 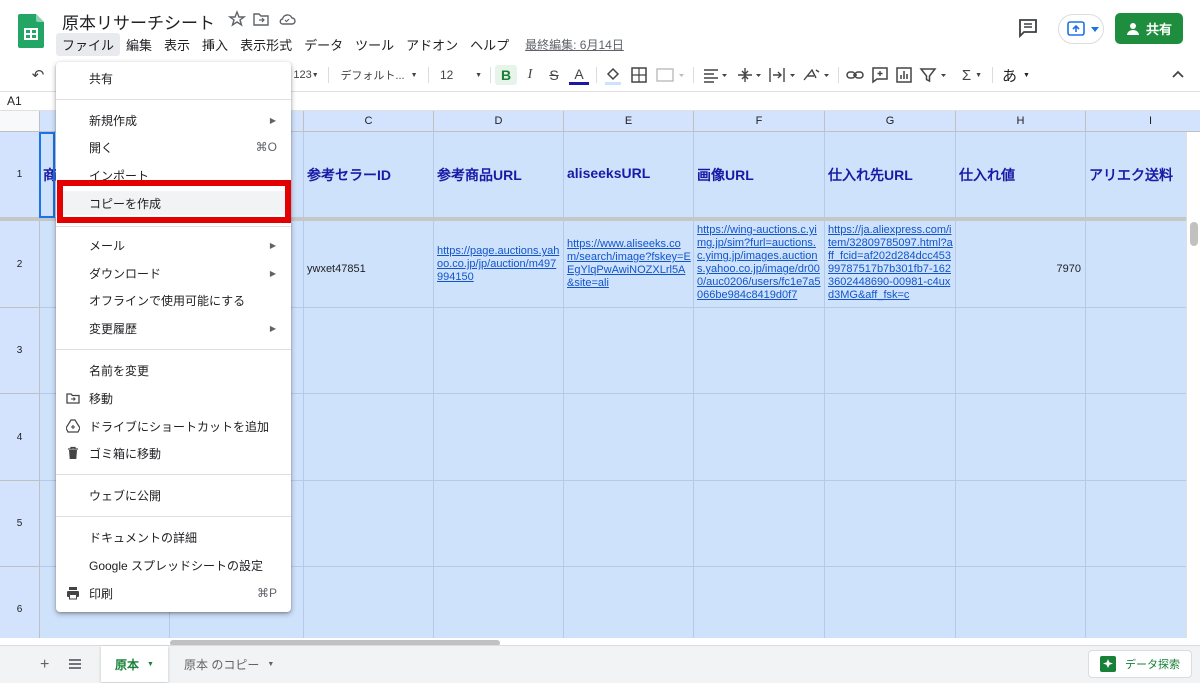 What do you see at coordinates (1194, 234) in the screenshot?
I see `vertical-scroll-thumb` at bounding box center [1194, 234].